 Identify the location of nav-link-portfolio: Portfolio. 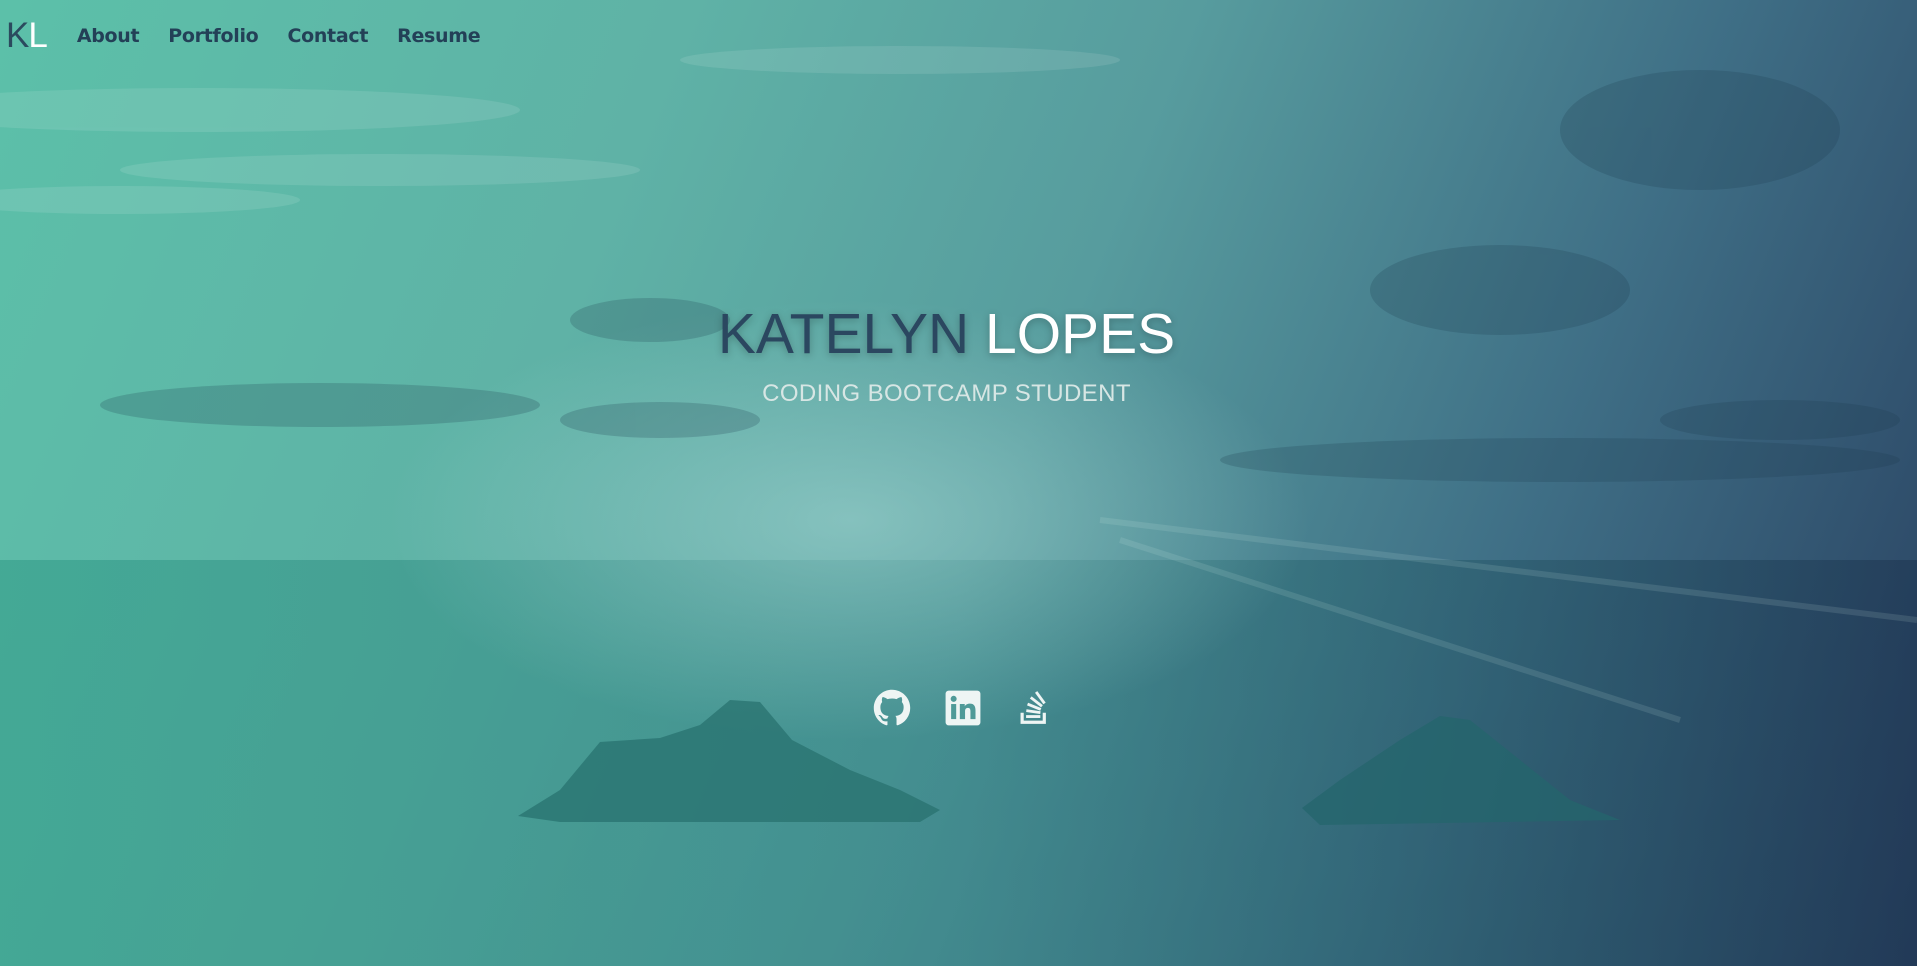
(213, 36).